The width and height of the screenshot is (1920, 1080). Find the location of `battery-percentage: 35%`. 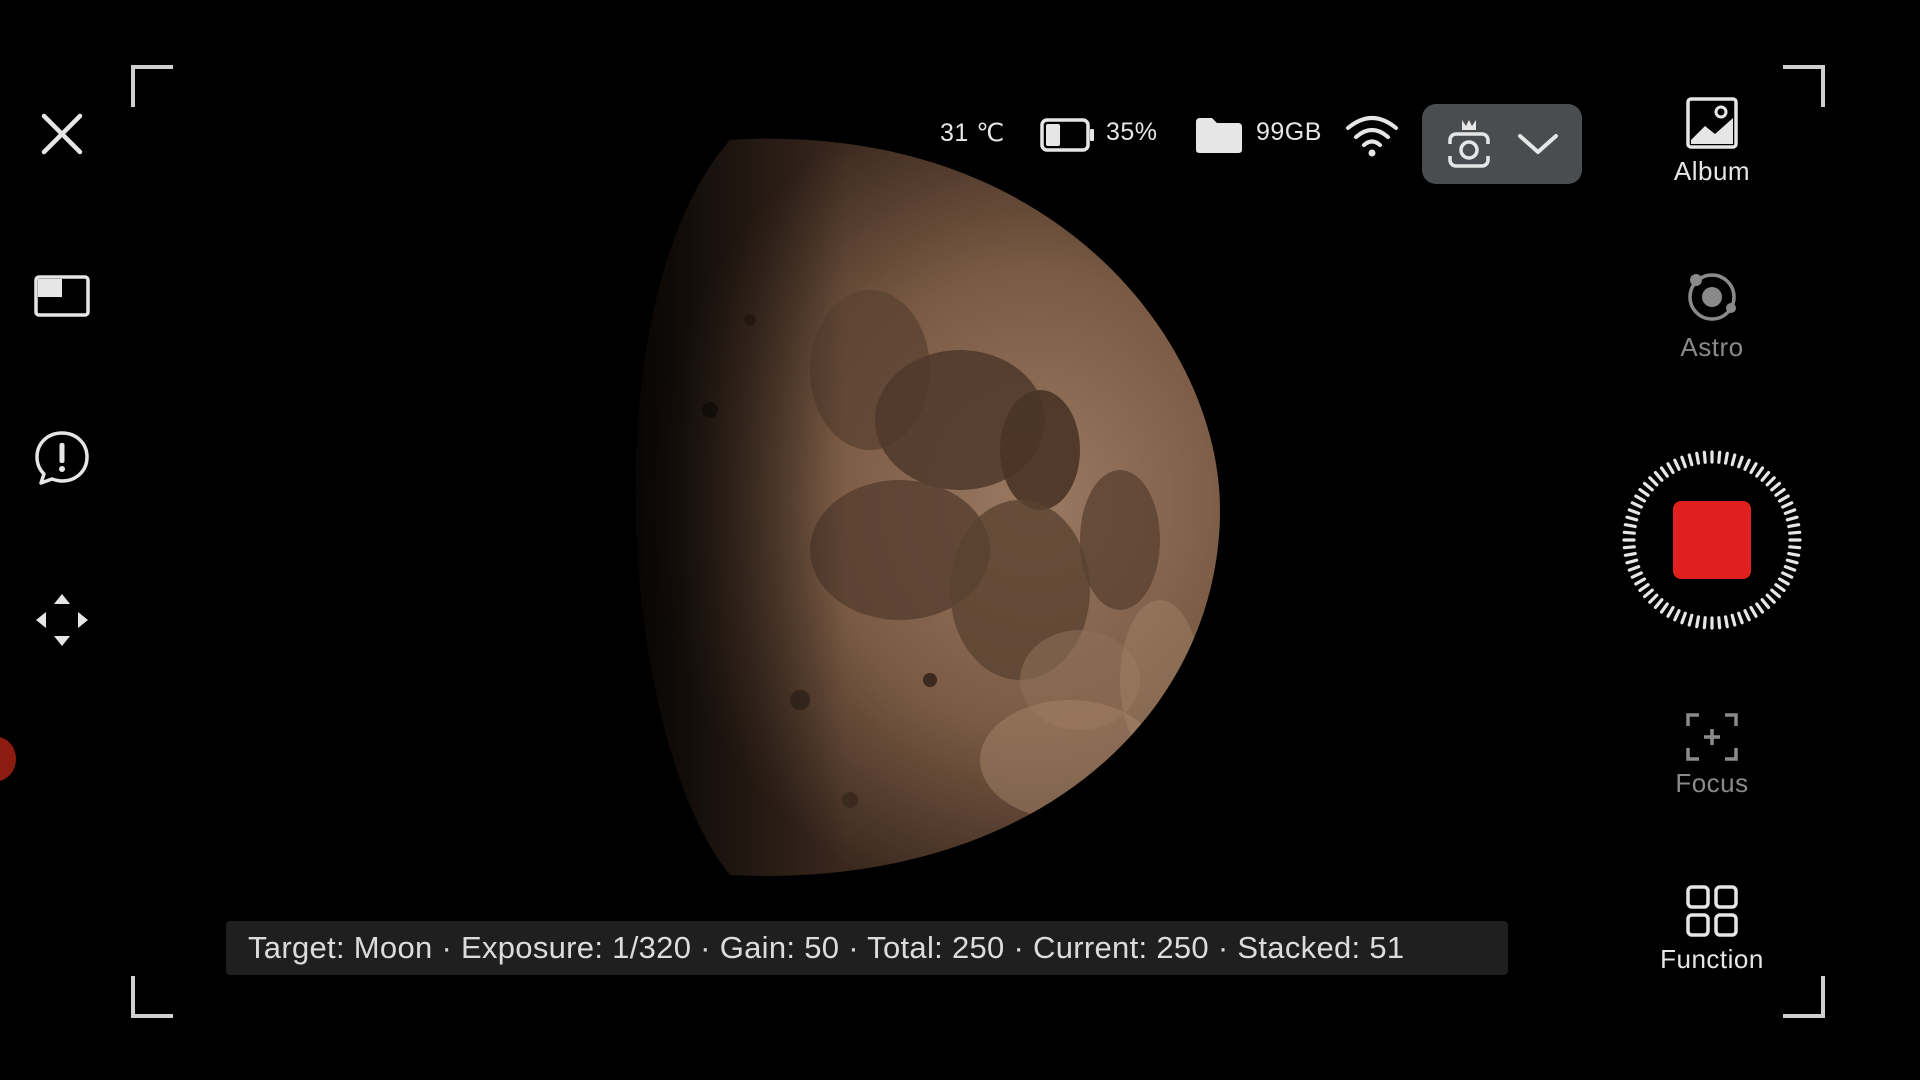

battery-percentage: 35% is located at coordinates (1132, 132).